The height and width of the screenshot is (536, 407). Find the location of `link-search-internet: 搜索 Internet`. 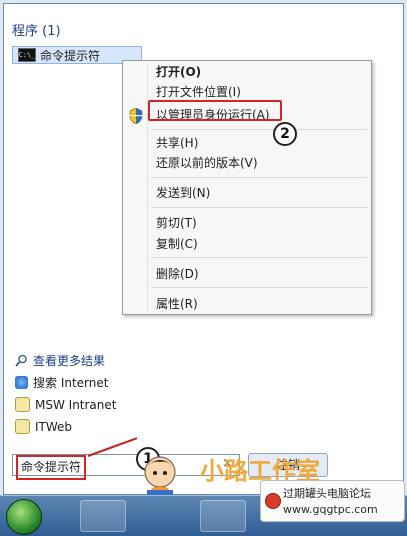

link-search-internet: 搜索 Internet is located at coordinates (61, 382).